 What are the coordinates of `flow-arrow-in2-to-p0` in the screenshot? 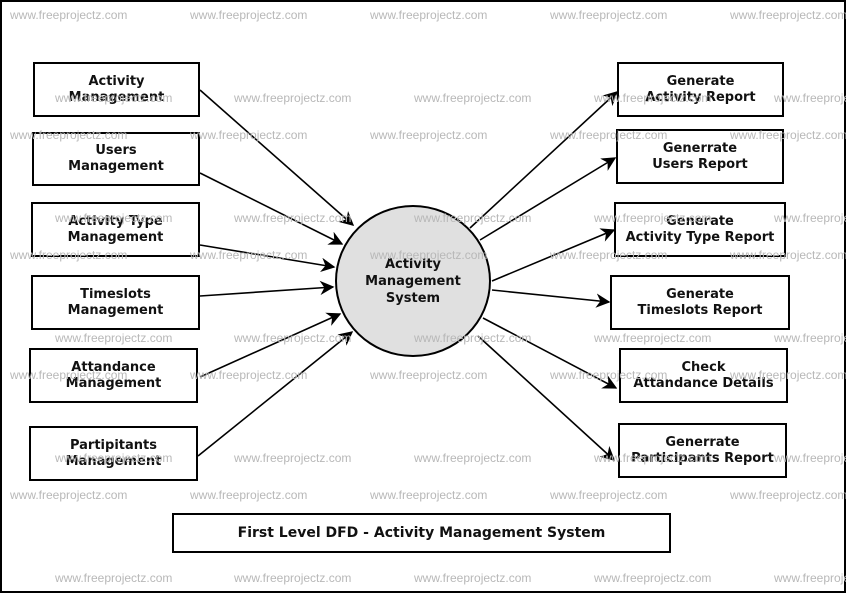 It's located at (271, 208).